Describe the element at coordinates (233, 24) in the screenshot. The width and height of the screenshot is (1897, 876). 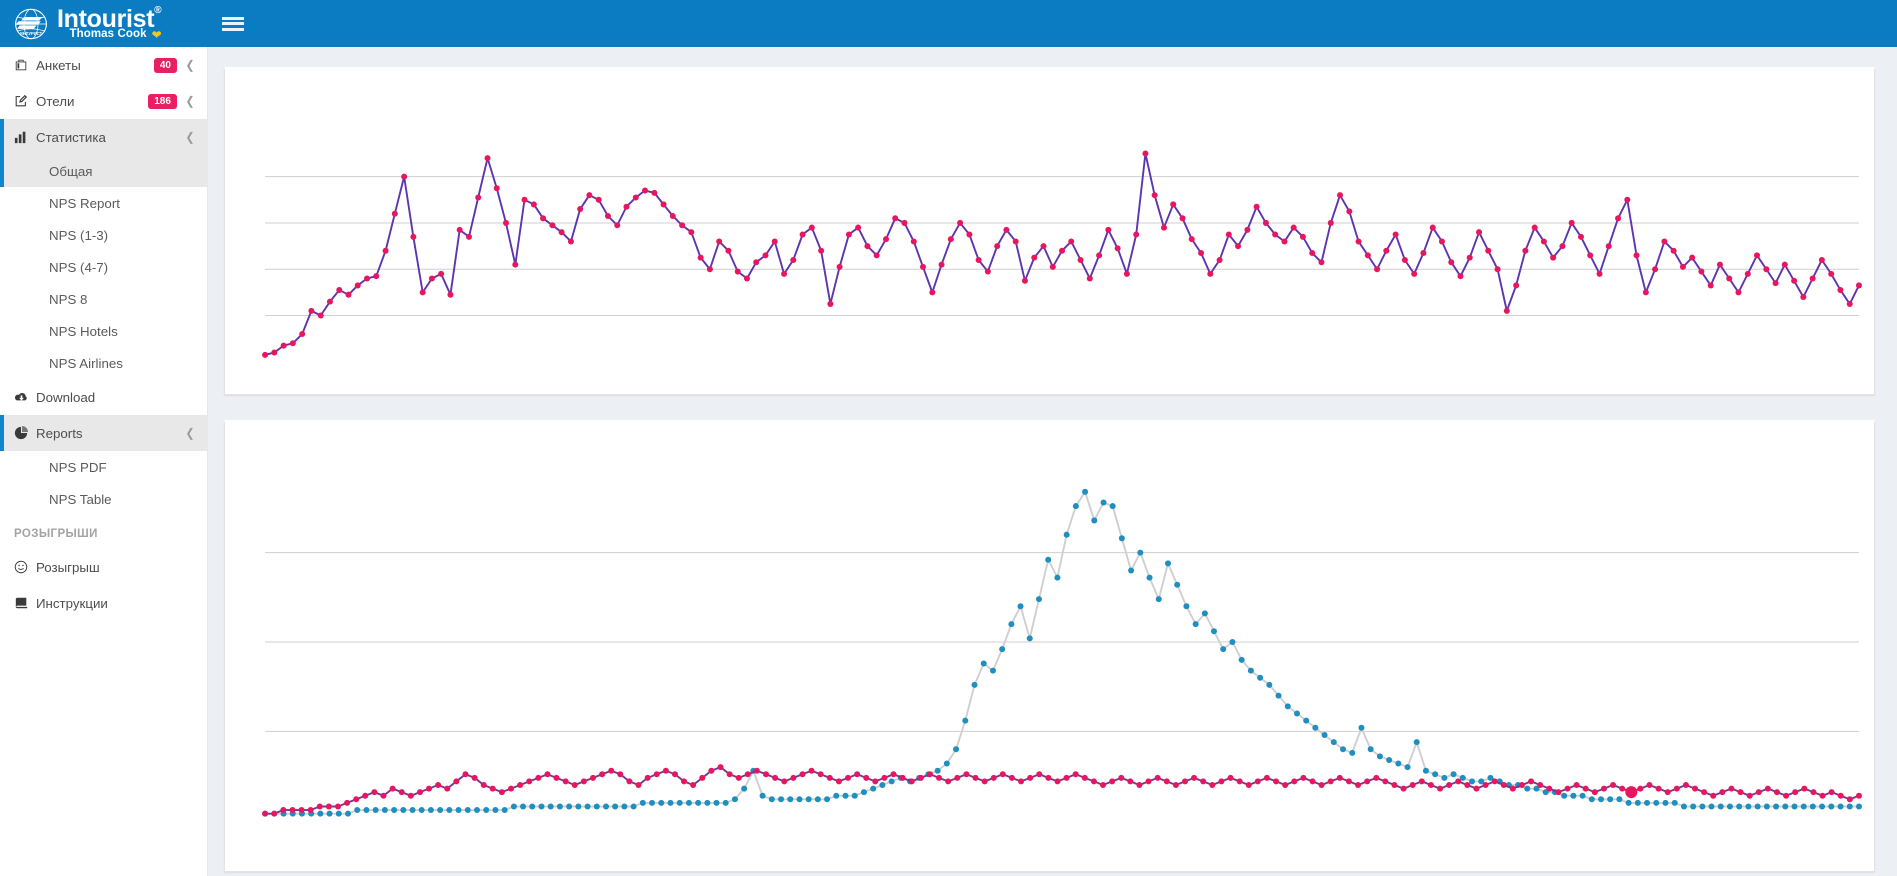
I see `hamburger-icon` at that location.